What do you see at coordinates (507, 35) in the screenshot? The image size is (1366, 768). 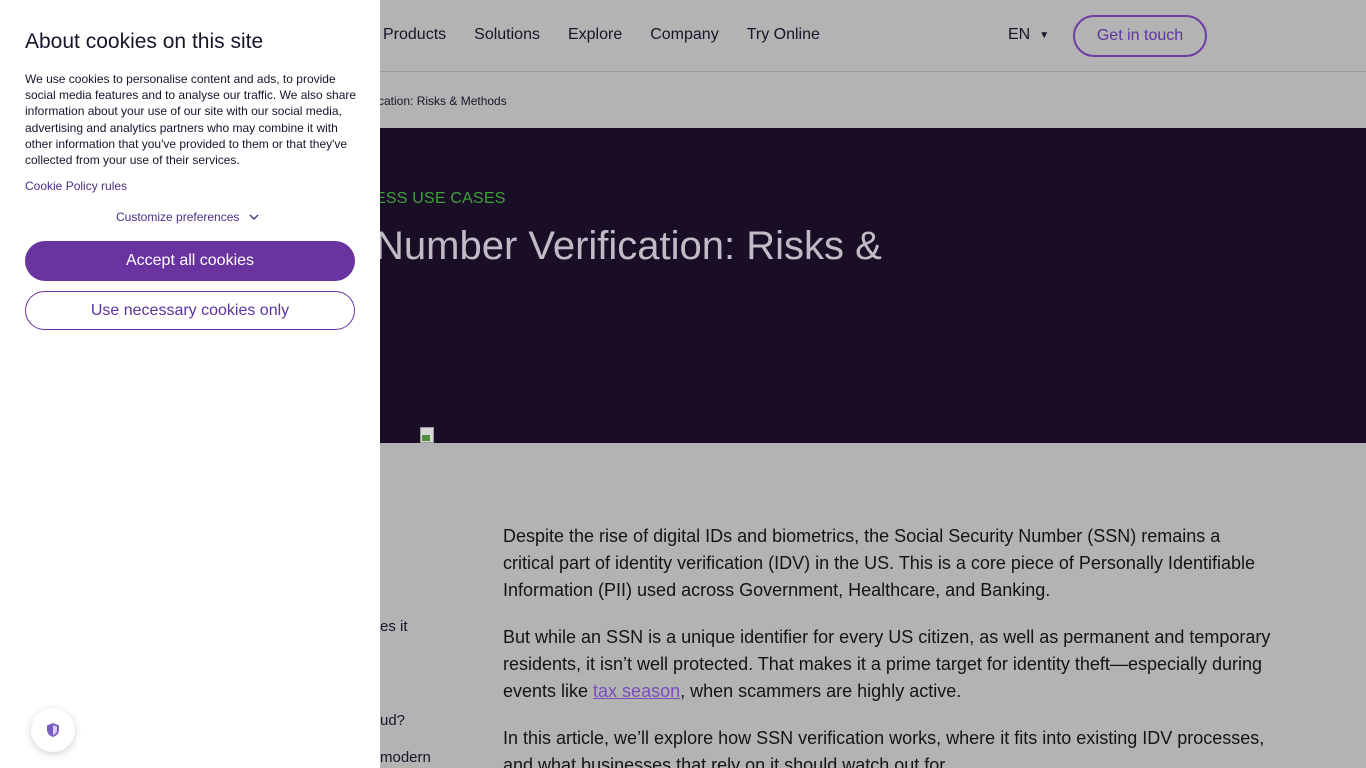 I see `nav-item-solutions: Solutions` at bounding box center [507, 35].